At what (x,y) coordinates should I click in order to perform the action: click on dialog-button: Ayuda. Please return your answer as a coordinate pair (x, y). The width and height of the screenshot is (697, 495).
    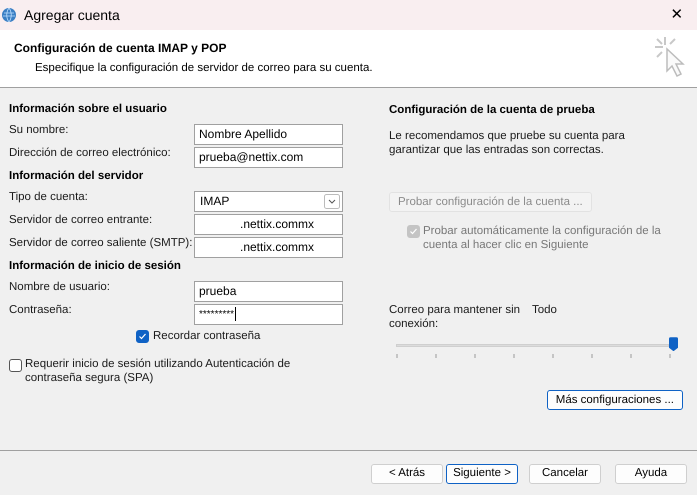
    Looking at the image, I should click on (651, 474).